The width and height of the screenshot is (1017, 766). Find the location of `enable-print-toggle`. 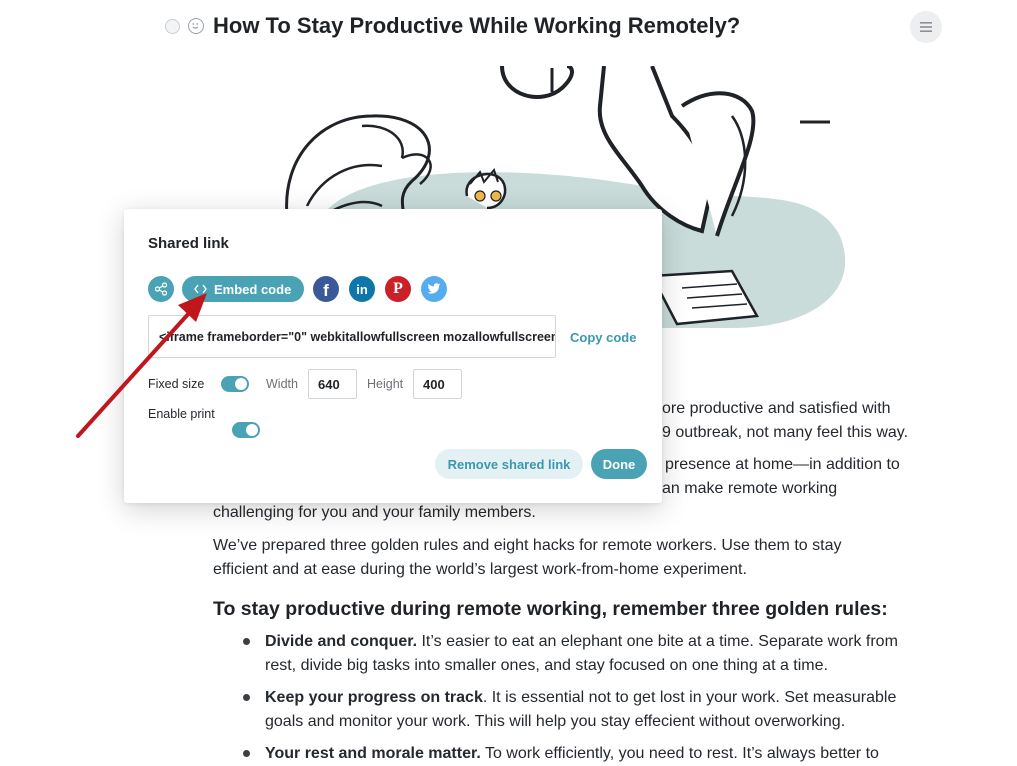

enable-print-toggle is located at coordinates (246, 430).